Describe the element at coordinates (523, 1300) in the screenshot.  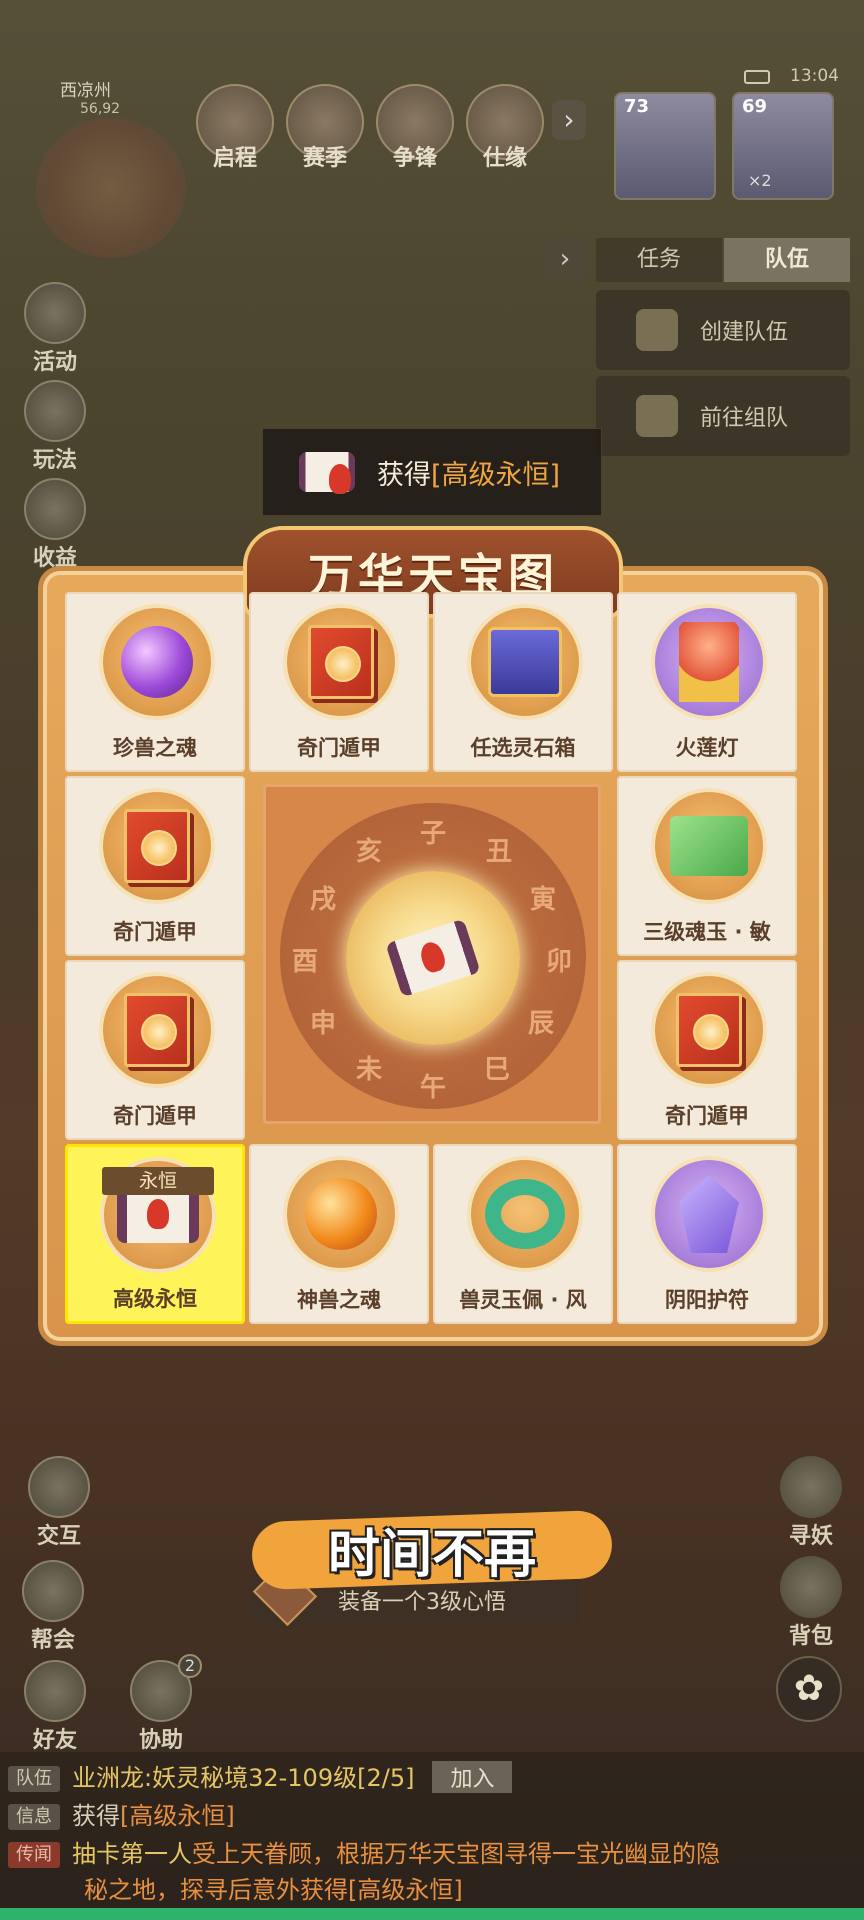
I see `reward-label: 兽灵玉佩 · 风` at that location.